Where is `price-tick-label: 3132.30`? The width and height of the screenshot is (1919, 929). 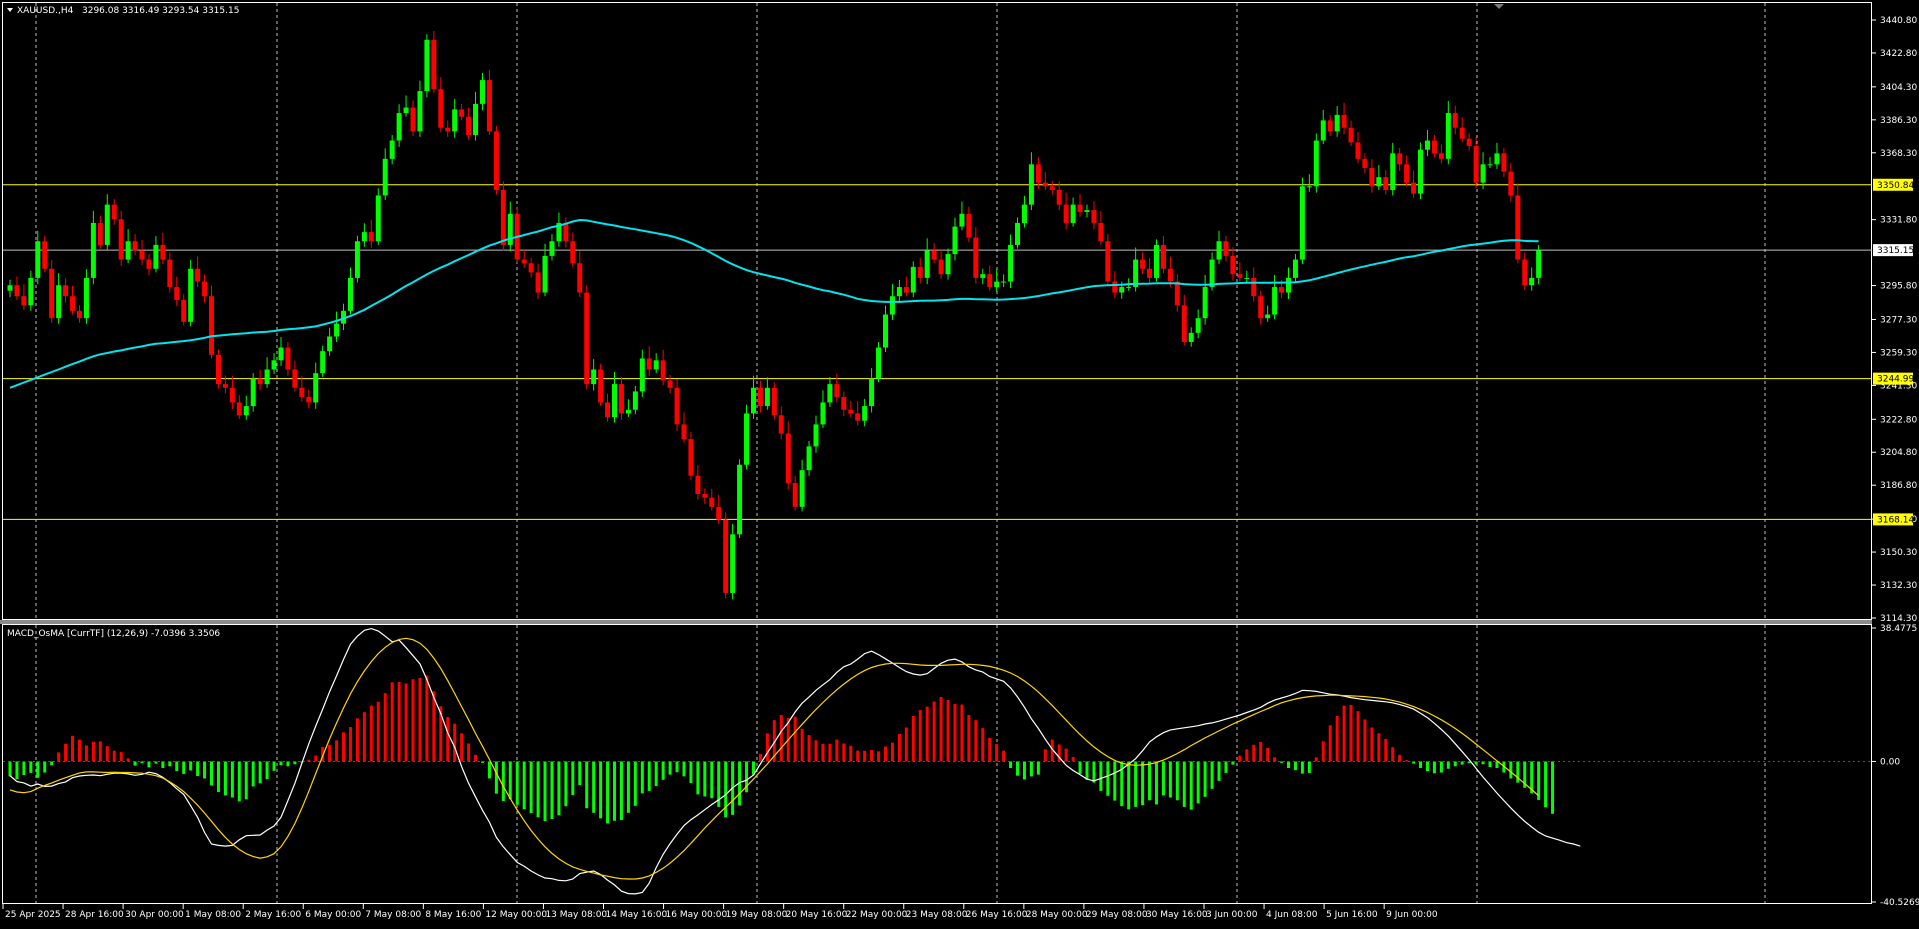
price-tick-label: 3132.30 is located at coordinates (1898, 586).